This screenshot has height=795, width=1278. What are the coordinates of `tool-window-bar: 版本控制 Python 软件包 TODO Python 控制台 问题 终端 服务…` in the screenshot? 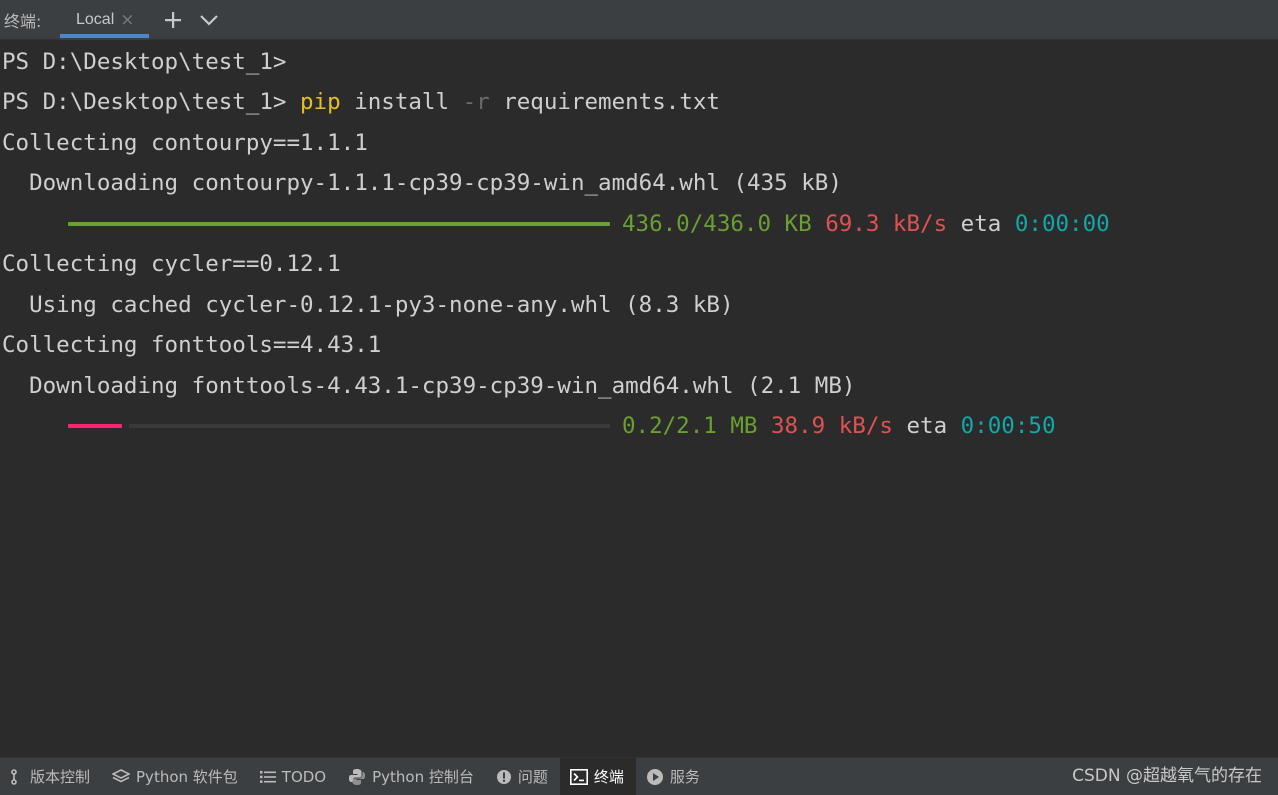 It's located at (639, 776).